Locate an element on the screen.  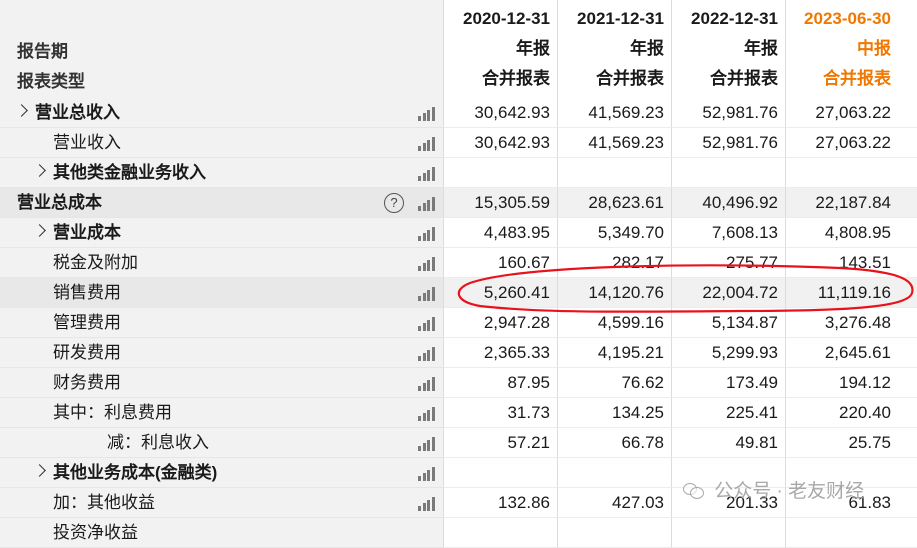
row-label: 其他类金融业务收入 is located at coordinates (129, 172).